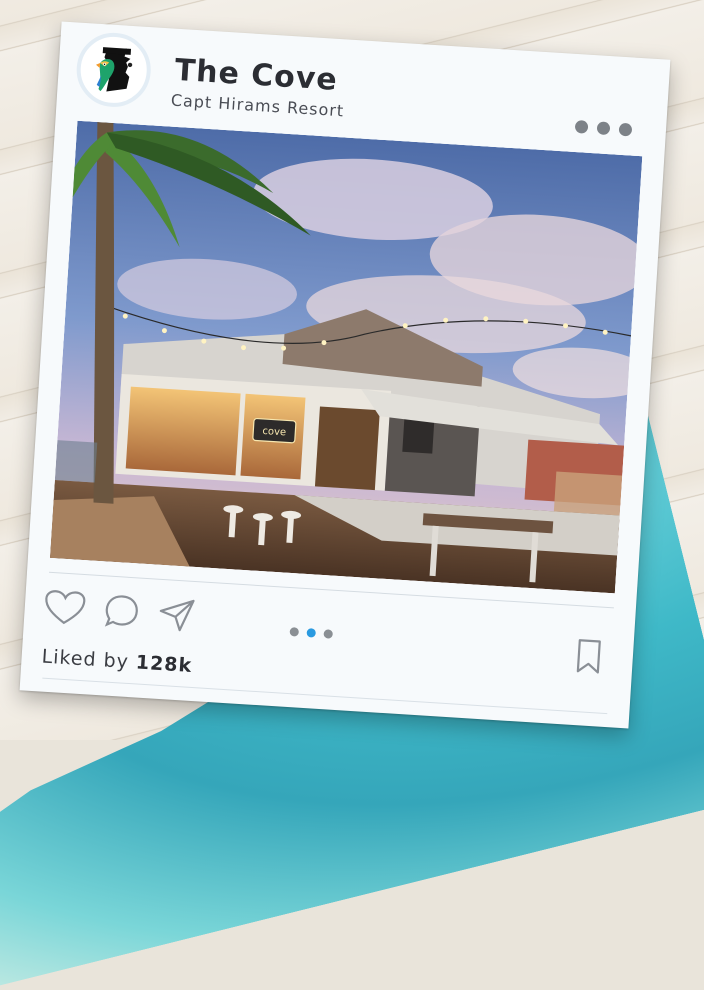 This screenshot has width=704, height=990. Describe the element at coordinates (164, 663) in the screenshot. I see `likes-count: 128k` at that location.